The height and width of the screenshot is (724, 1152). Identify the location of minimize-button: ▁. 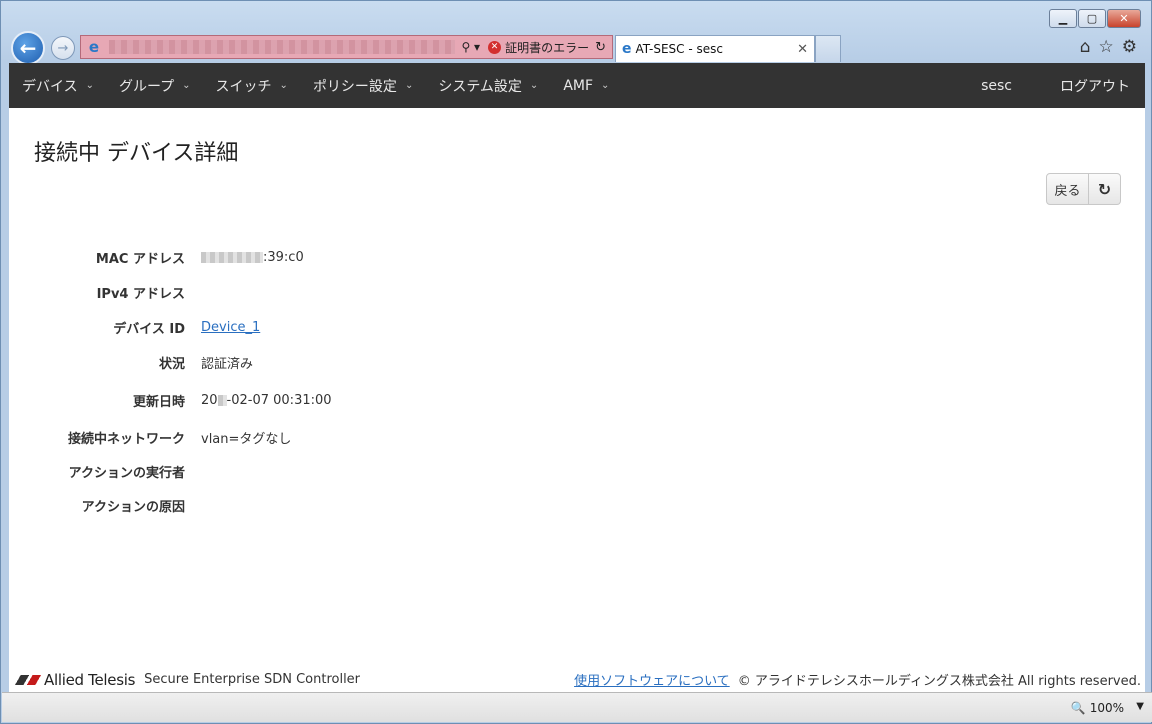
(1063, 18).